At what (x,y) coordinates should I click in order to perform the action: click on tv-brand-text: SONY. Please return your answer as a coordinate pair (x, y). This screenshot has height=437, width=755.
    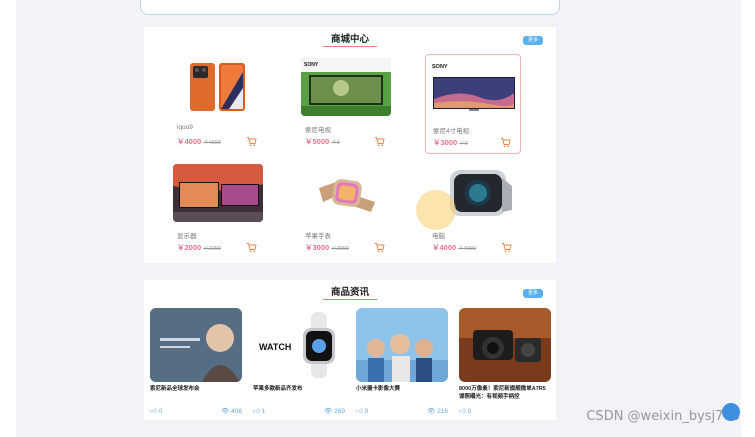
    Looking at the image, I should click on (311, 65).